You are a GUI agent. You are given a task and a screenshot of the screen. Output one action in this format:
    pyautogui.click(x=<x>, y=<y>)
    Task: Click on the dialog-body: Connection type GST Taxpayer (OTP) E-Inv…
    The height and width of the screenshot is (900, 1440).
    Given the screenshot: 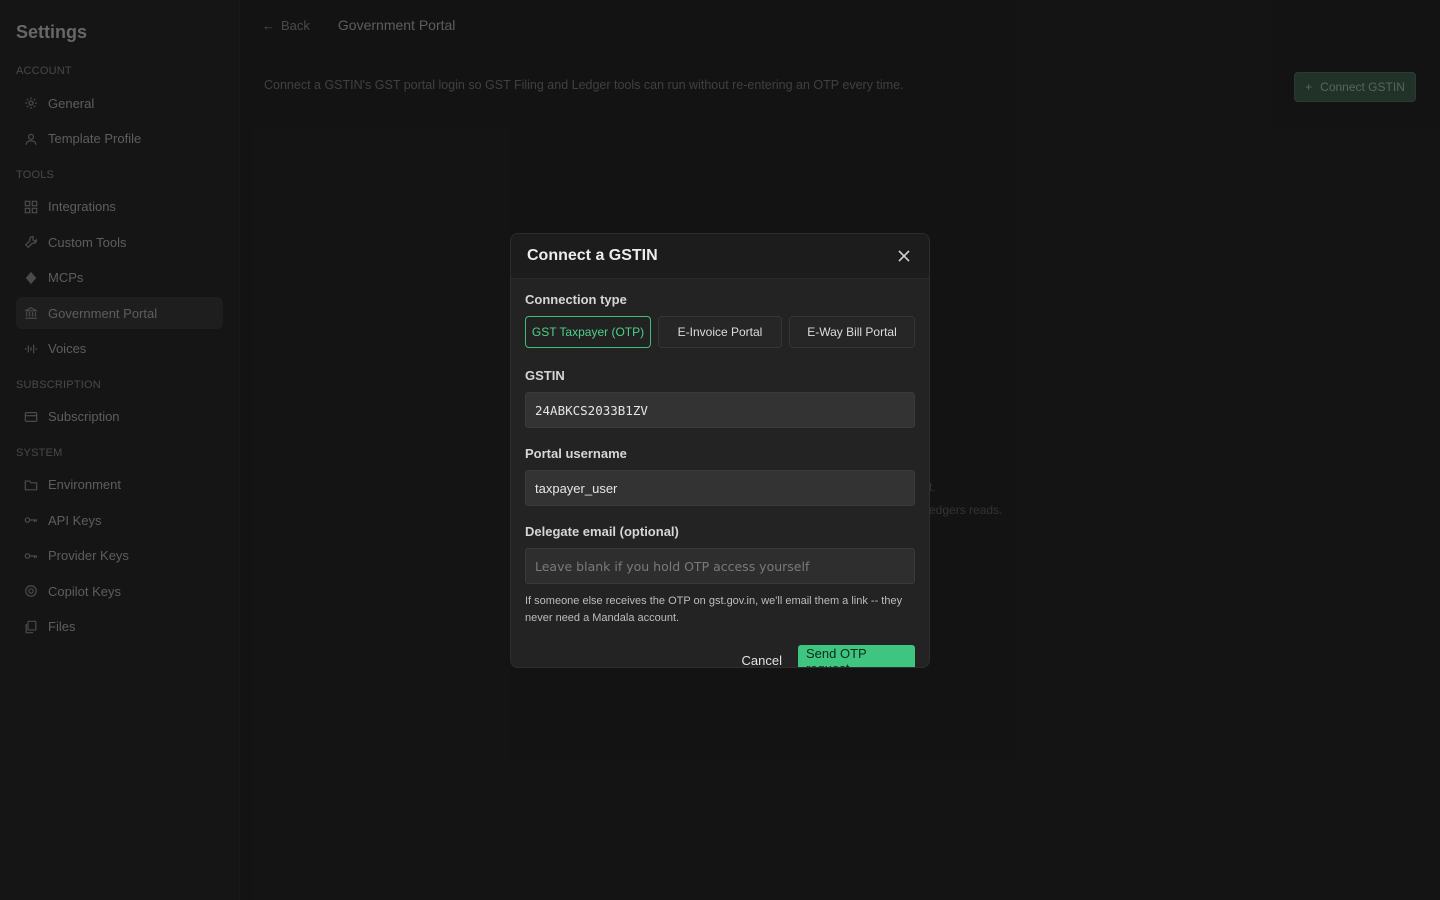 What is the action you would take?
    pyautogui.click(x=720, y=473)
    